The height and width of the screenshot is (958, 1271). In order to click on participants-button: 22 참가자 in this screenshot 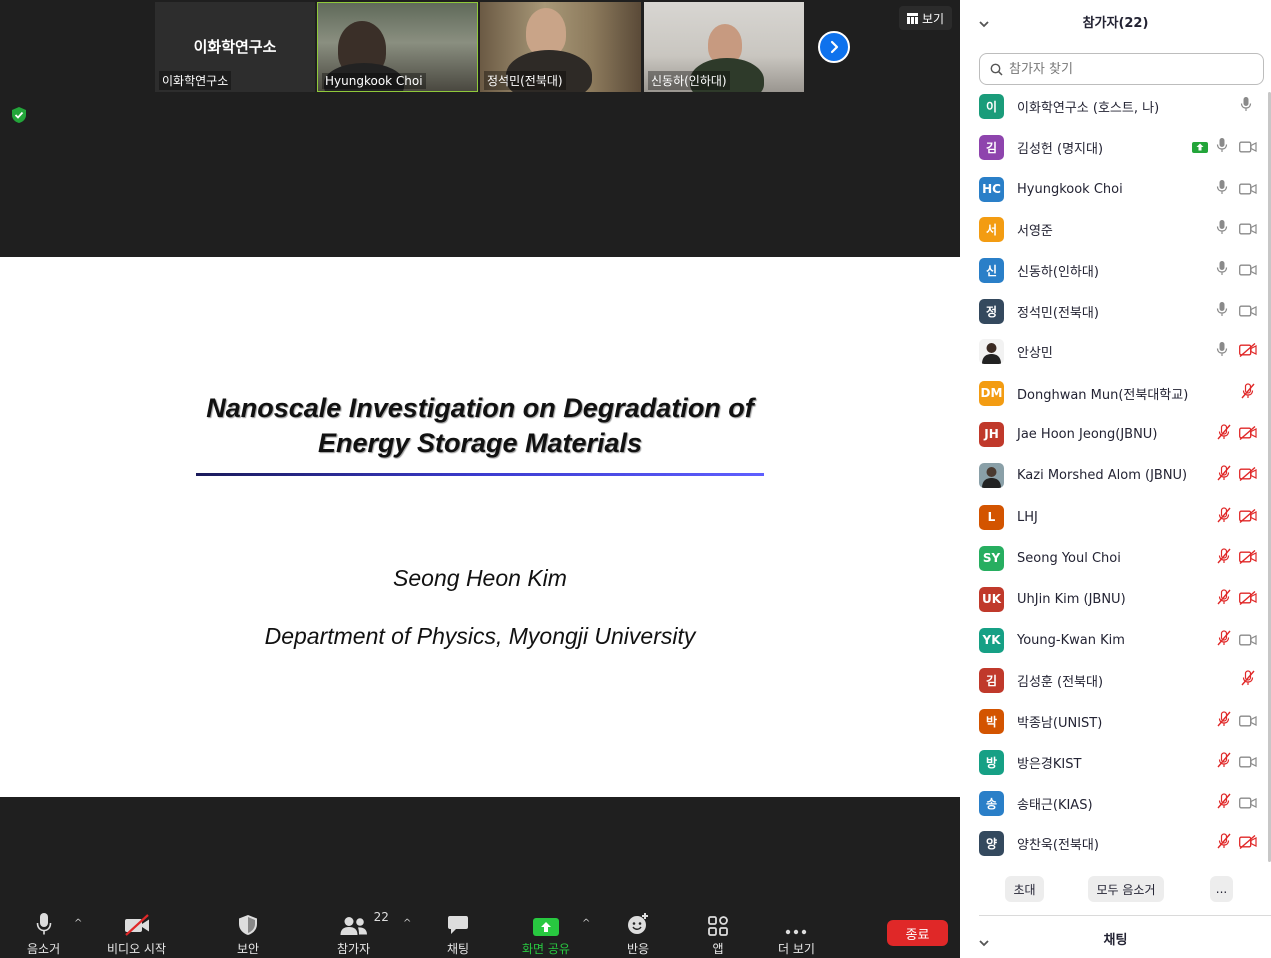, I will do `click(363, 933)`.